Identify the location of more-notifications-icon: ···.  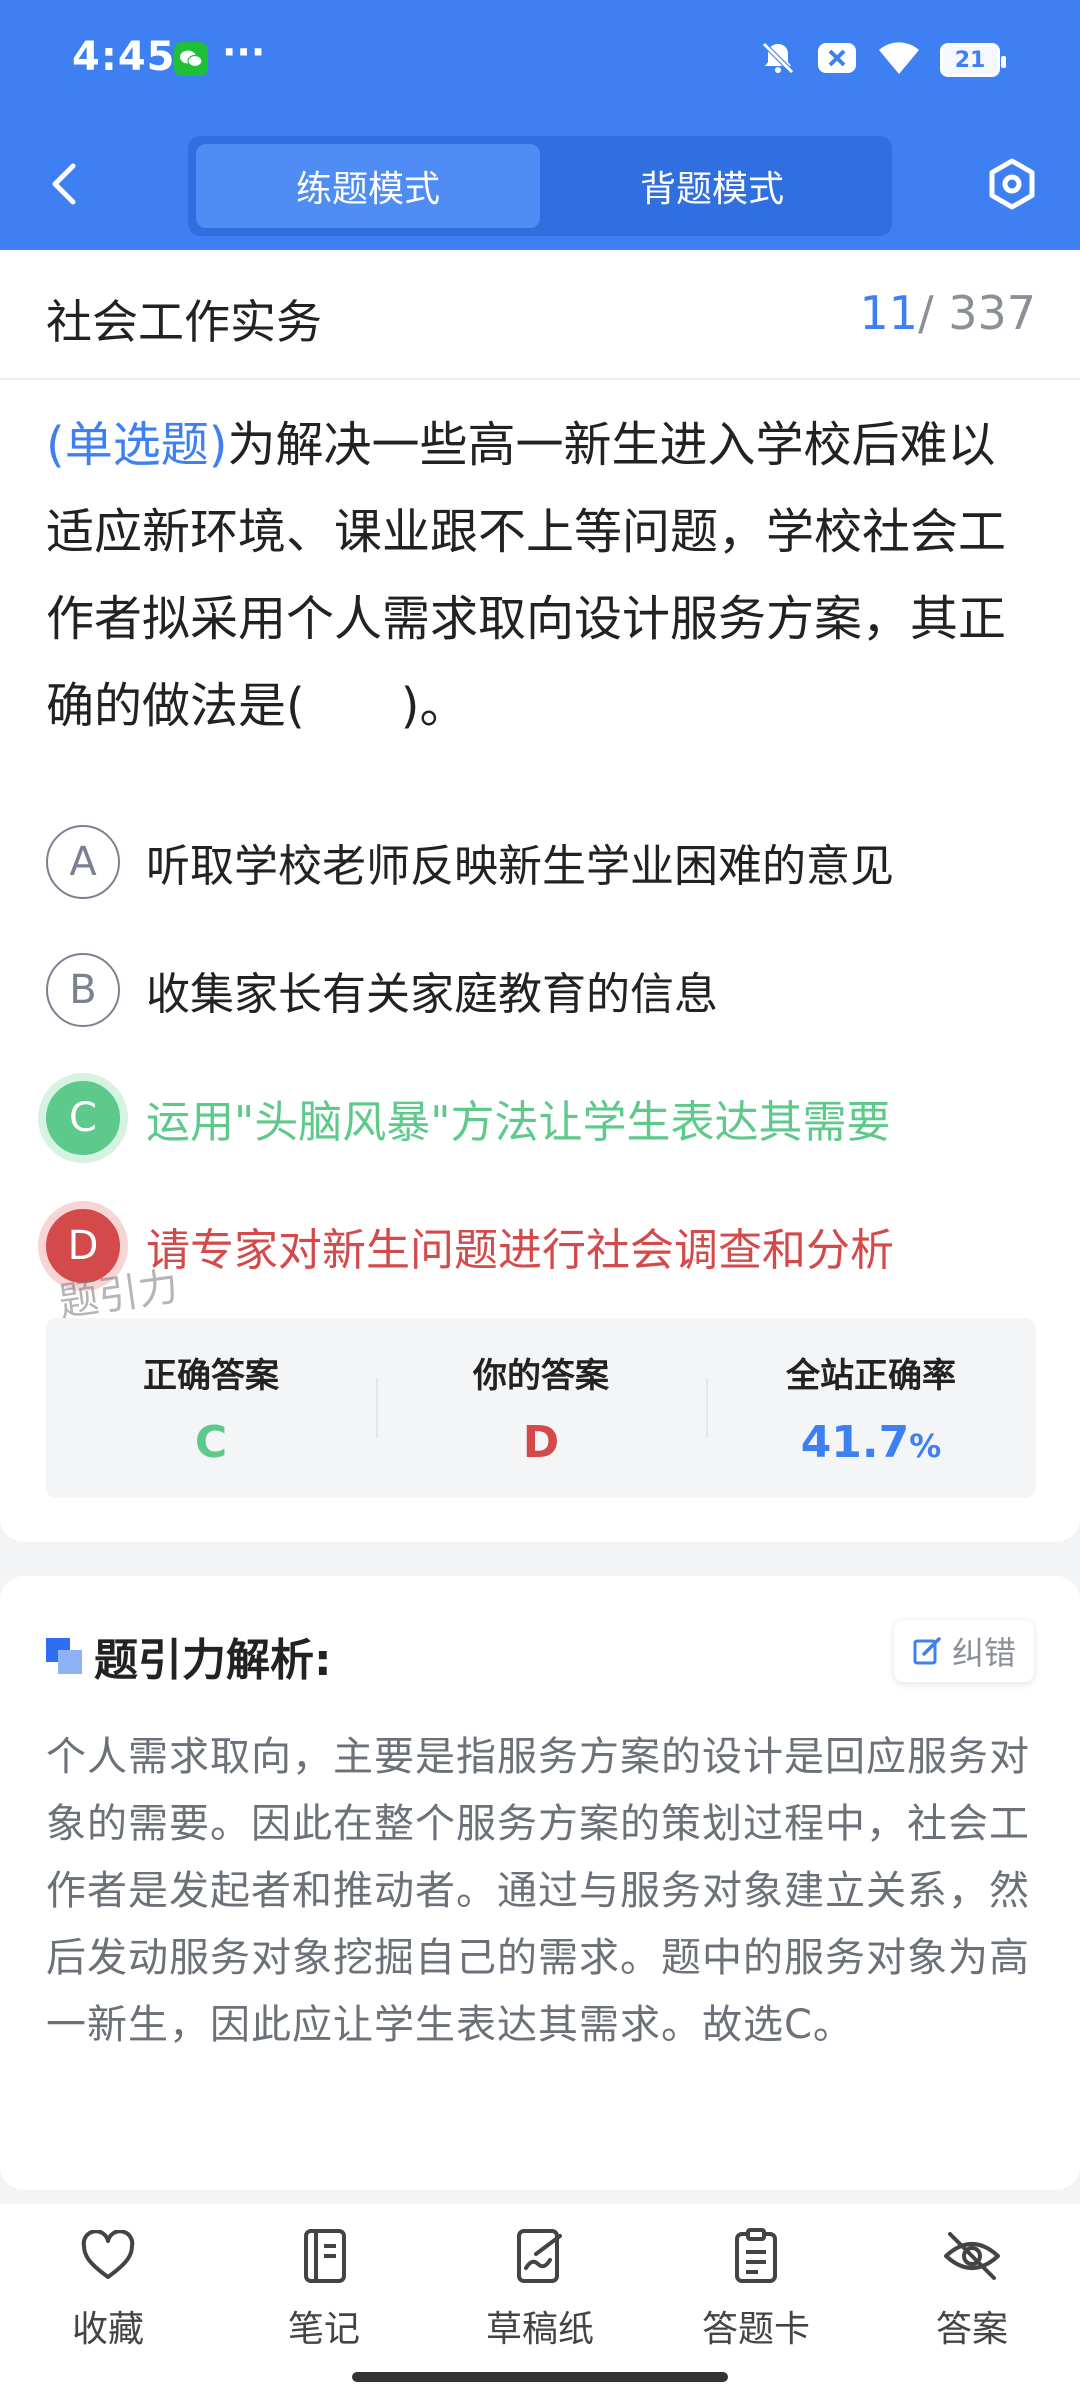
(244, 52).